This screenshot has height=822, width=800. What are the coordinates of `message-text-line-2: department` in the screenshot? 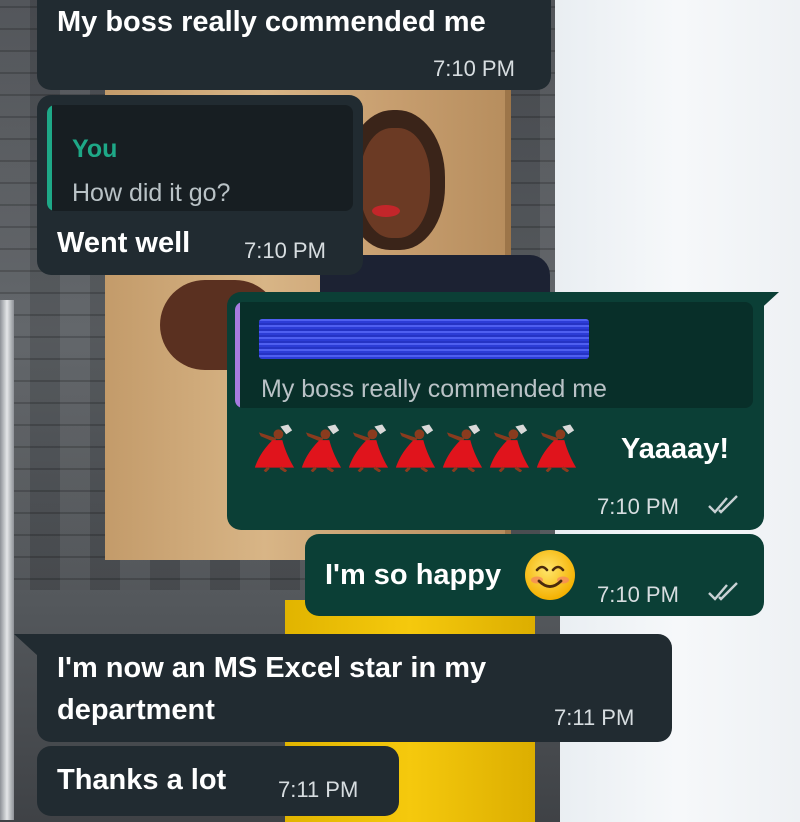 It's located at (136, 710).